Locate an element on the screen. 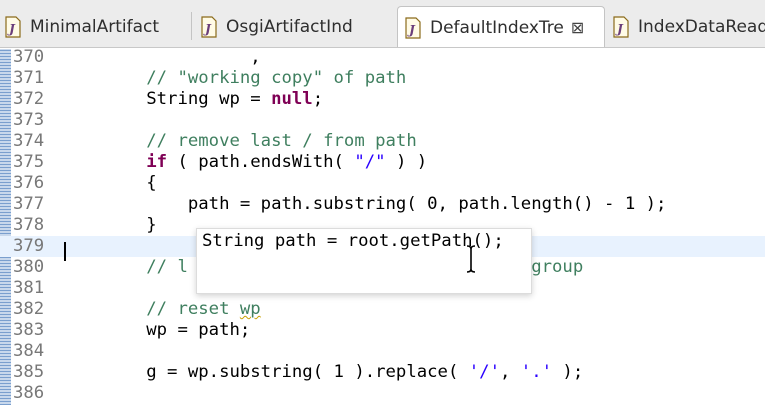  line-code: } is located at coordinates (110, 225).